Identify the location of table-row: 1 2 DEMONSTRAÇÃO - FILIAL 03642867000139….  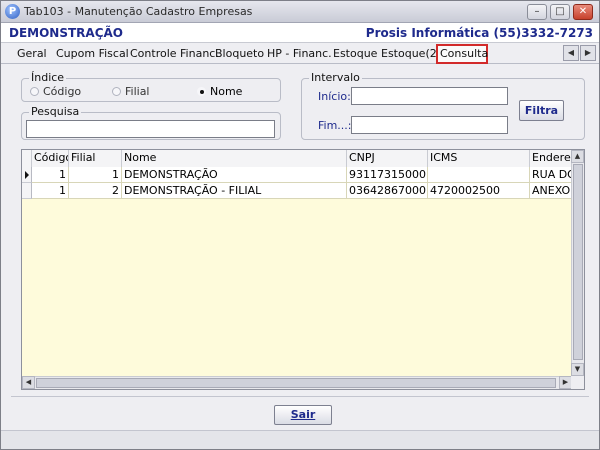
(297, 191).